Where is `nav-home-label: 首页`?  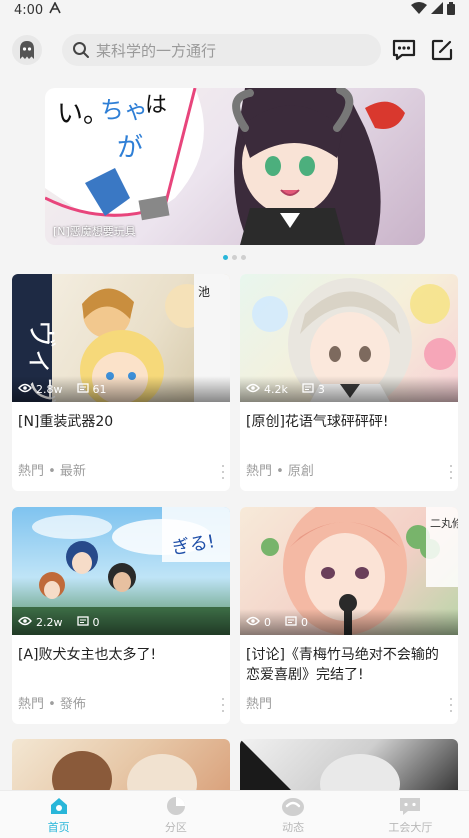
nav-home-label: 首页 is located at coordinates (58, 827).